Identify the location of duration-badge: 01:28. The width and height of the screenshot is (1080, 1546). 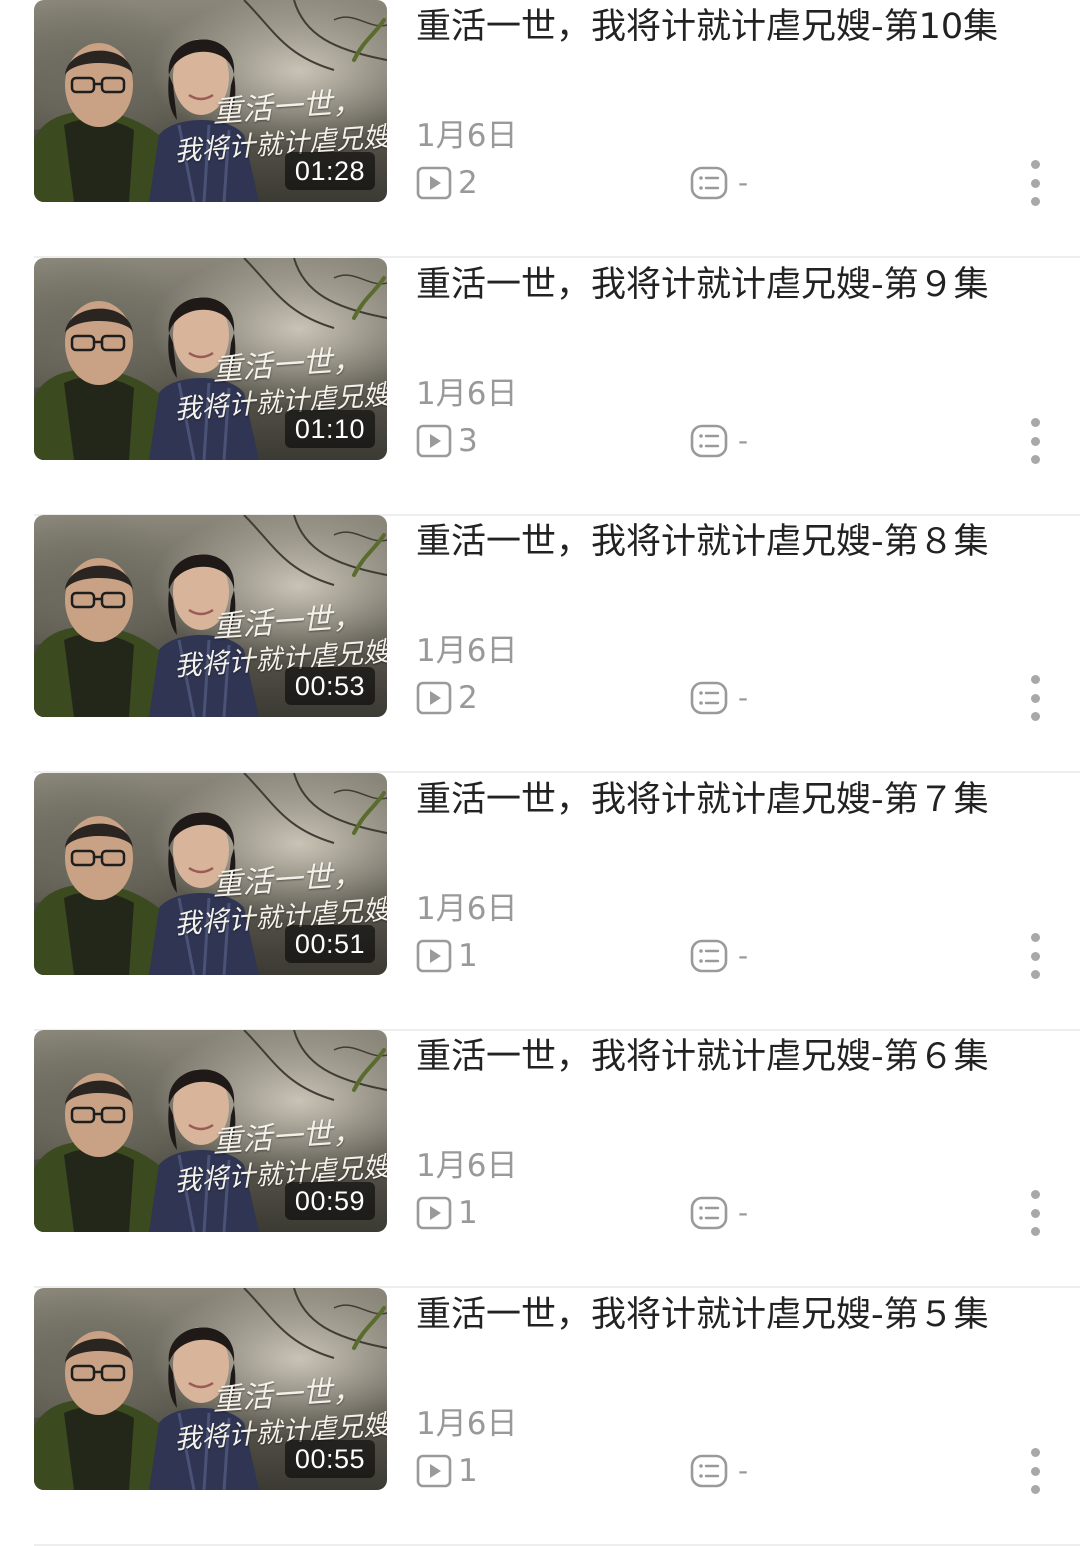
(329, 171).